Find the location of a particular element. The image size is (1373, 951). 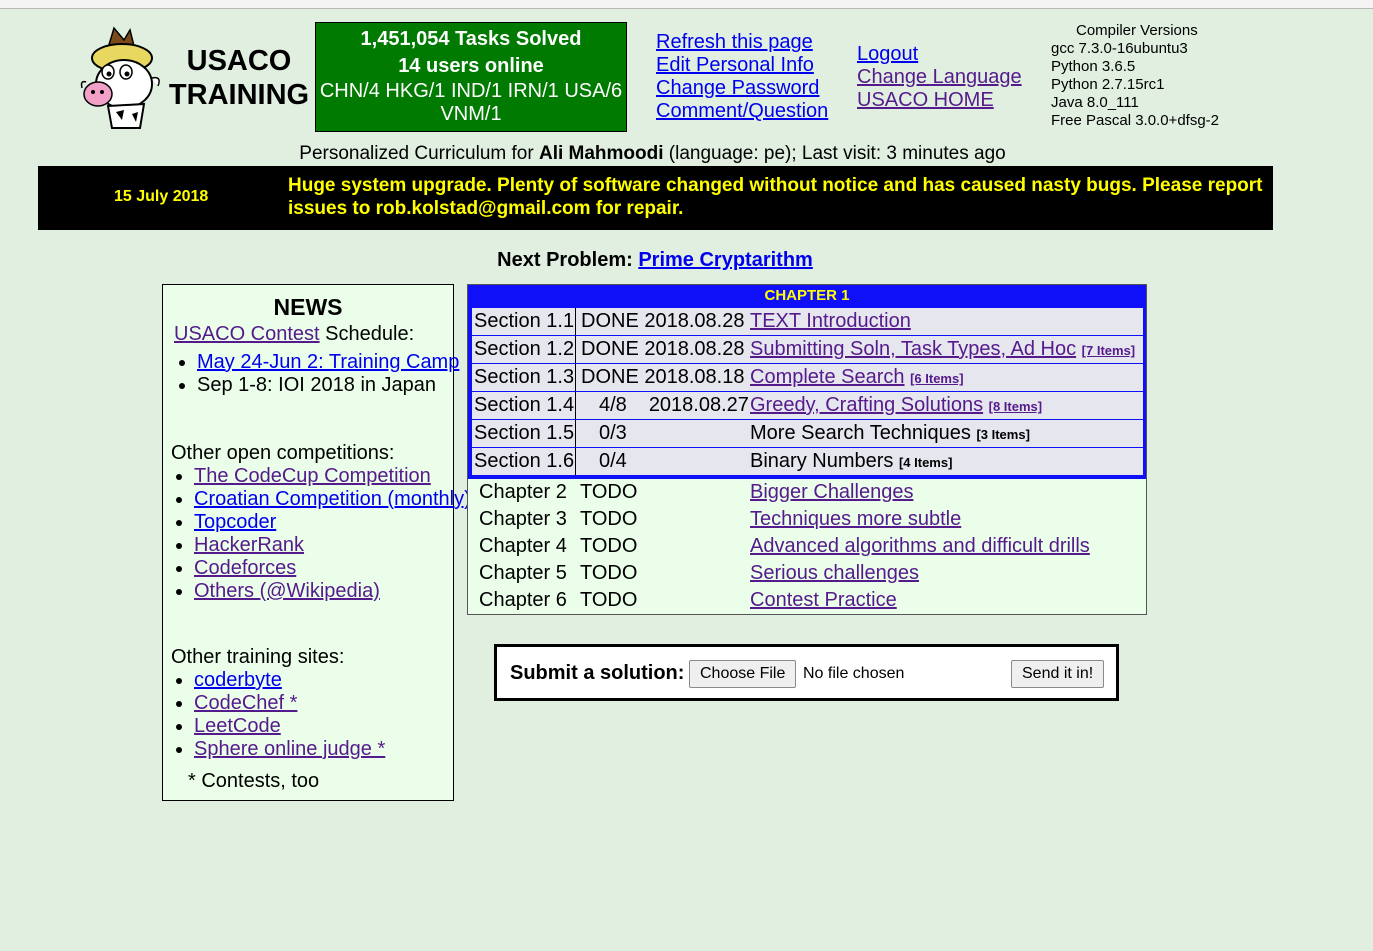

compiler-item: Python 2.7.15rc1 is located at coordinates (1108, 84).